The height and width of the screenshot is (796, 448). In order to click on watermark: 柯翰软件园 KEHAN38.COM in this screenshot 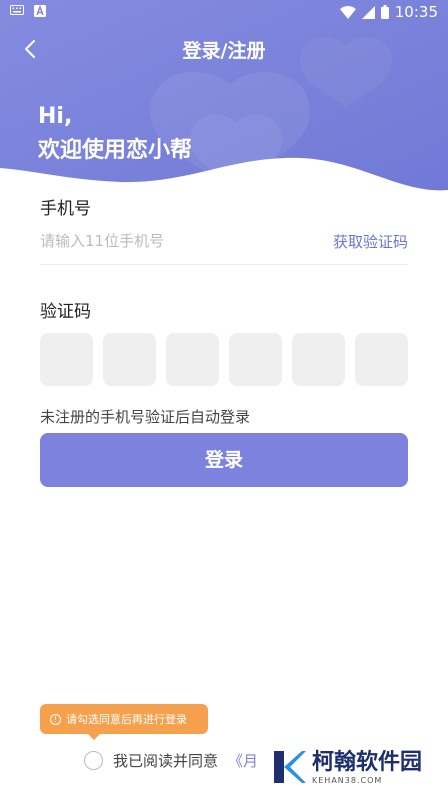, I will do `click(353, 767)`.